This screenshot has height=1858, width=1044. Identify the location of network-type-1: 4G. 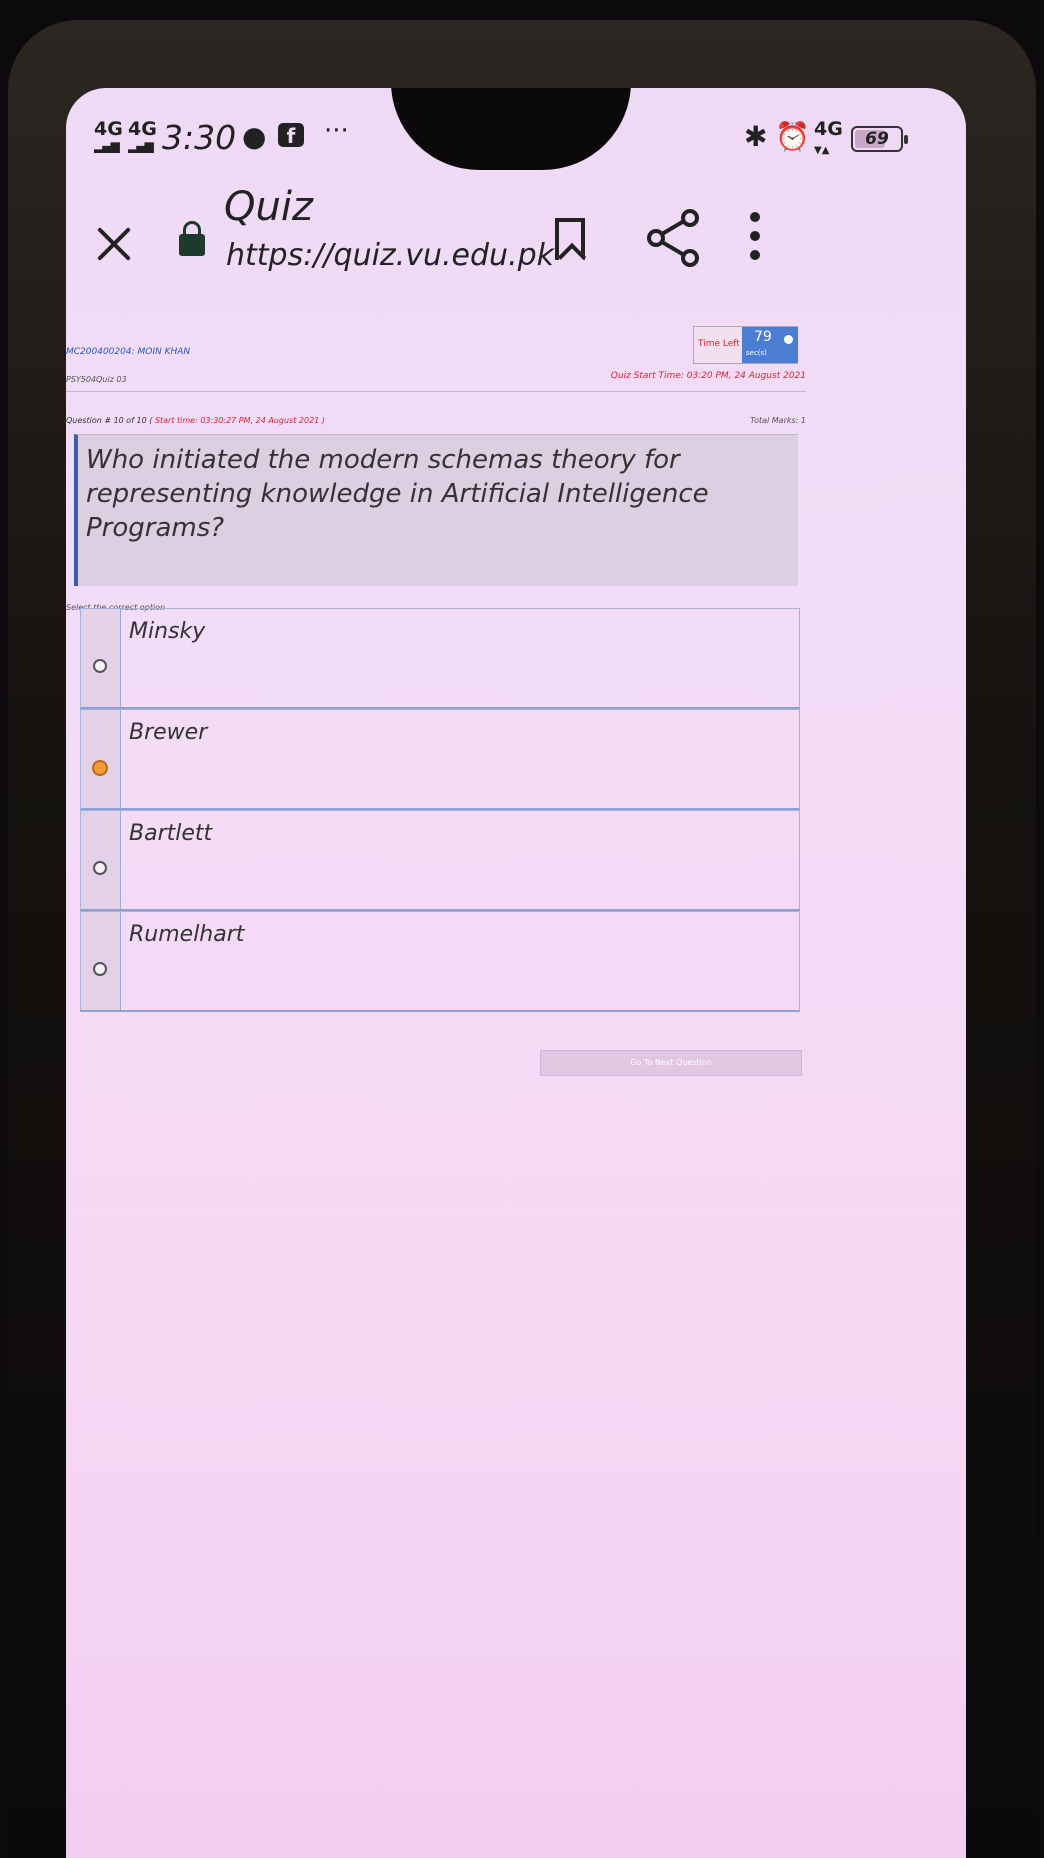
(108, 129).